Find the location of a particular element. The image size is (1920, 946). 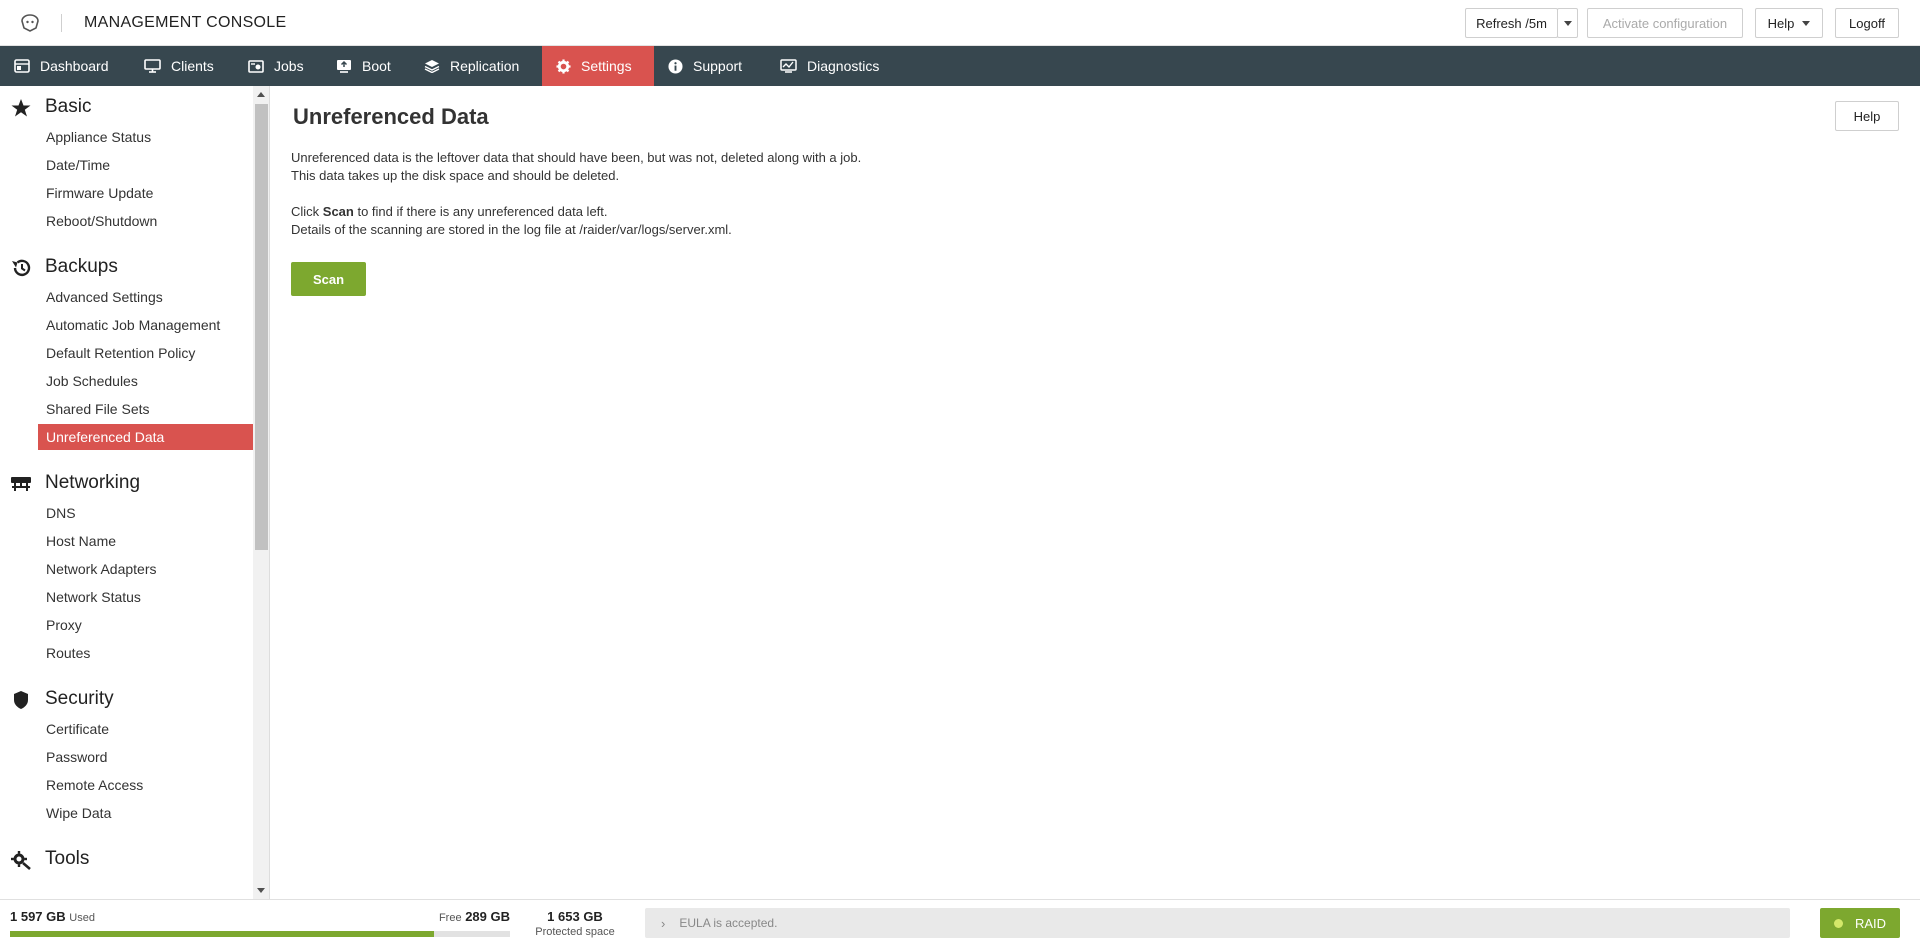

refresh-label: Refresh /5m is located at coordinates (1511, 23).